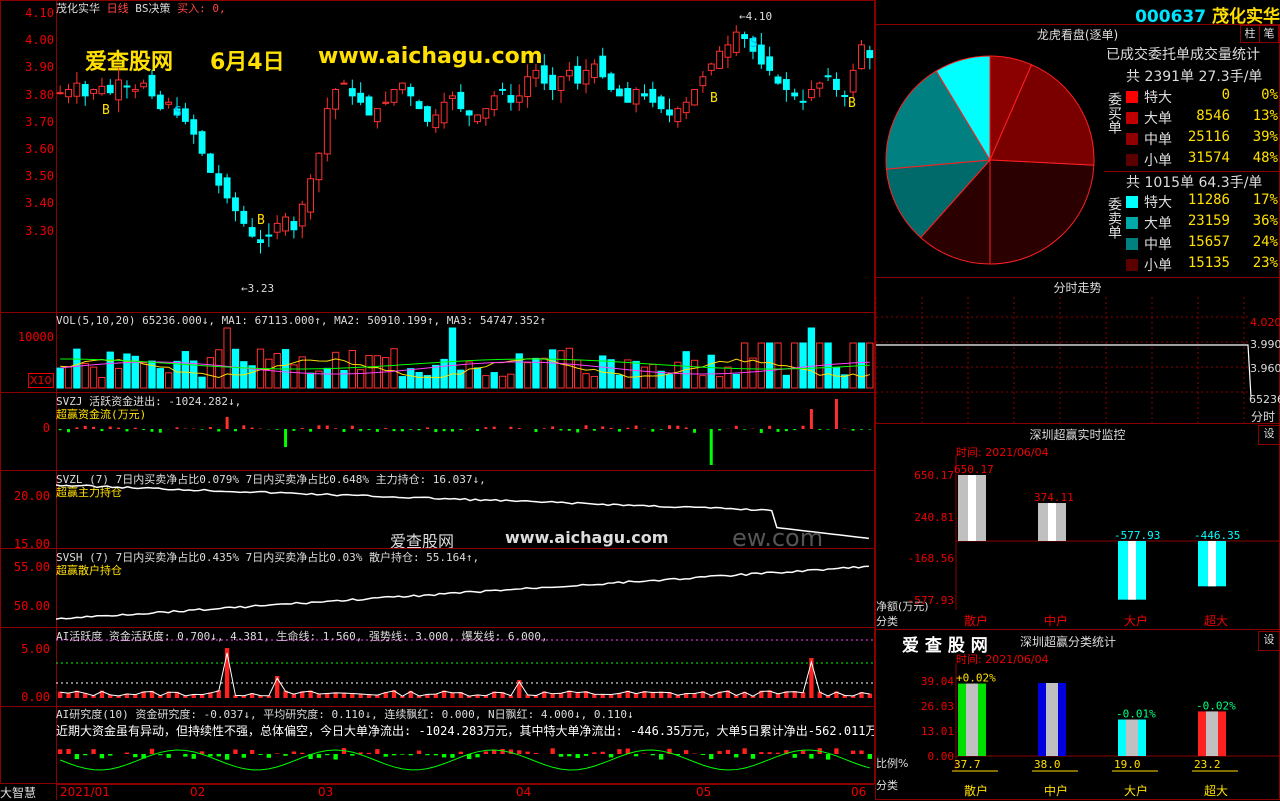 The image size is (1280, 801). Describe the element at coordinates (1137, 535) in the screenshot. I see `monitor-bar-value: -577.93` at that location.